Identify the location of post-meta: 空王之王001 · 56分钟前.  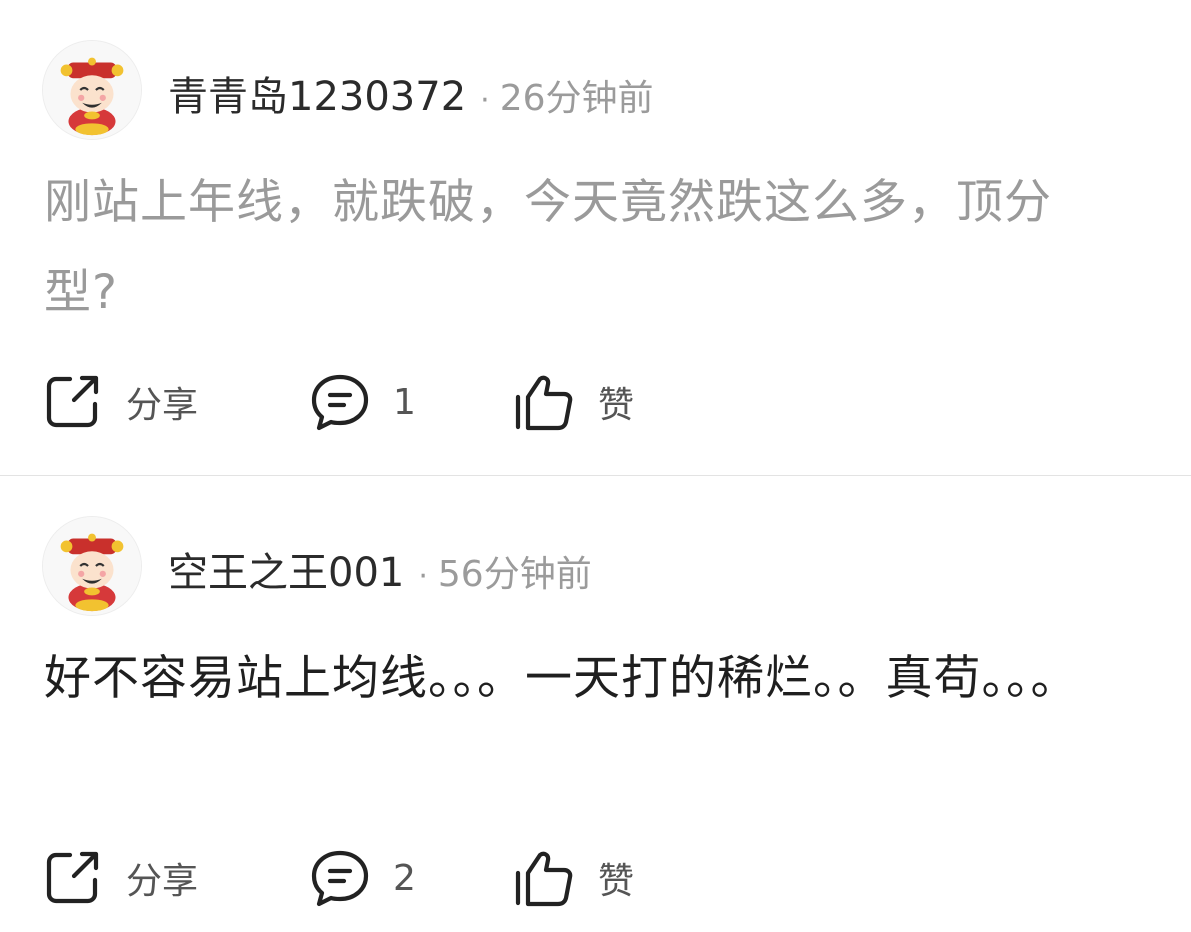
(380, 569).